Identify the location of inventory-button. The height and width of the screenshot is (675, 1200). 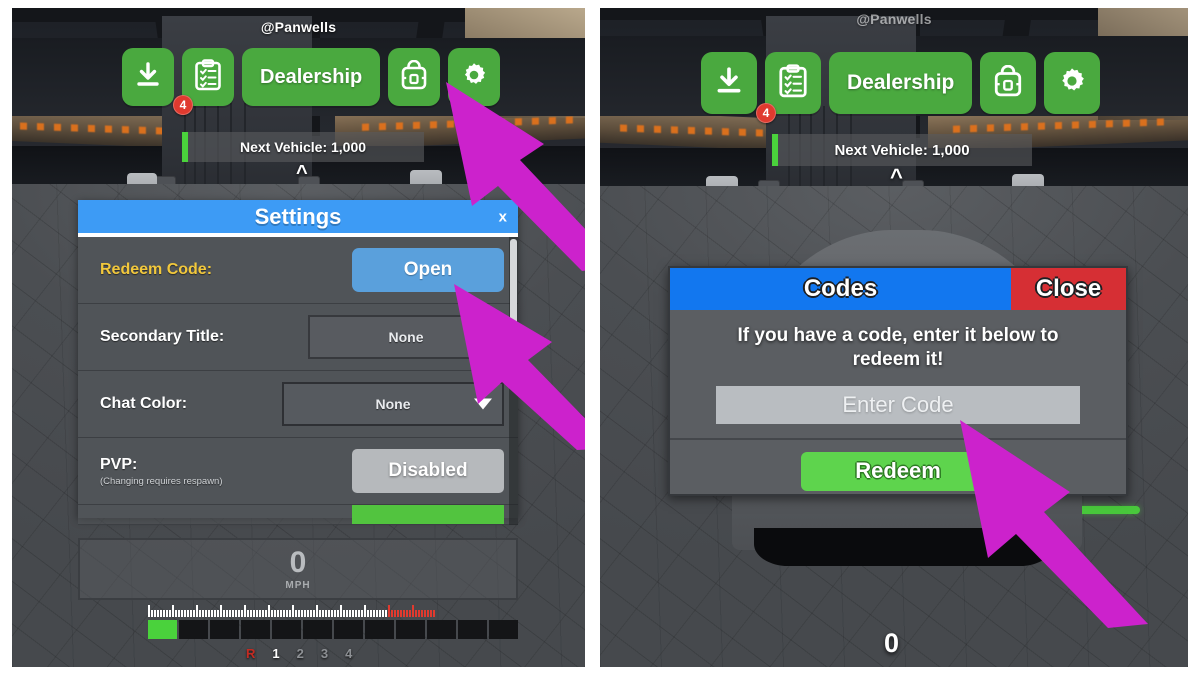
(1008, 83).